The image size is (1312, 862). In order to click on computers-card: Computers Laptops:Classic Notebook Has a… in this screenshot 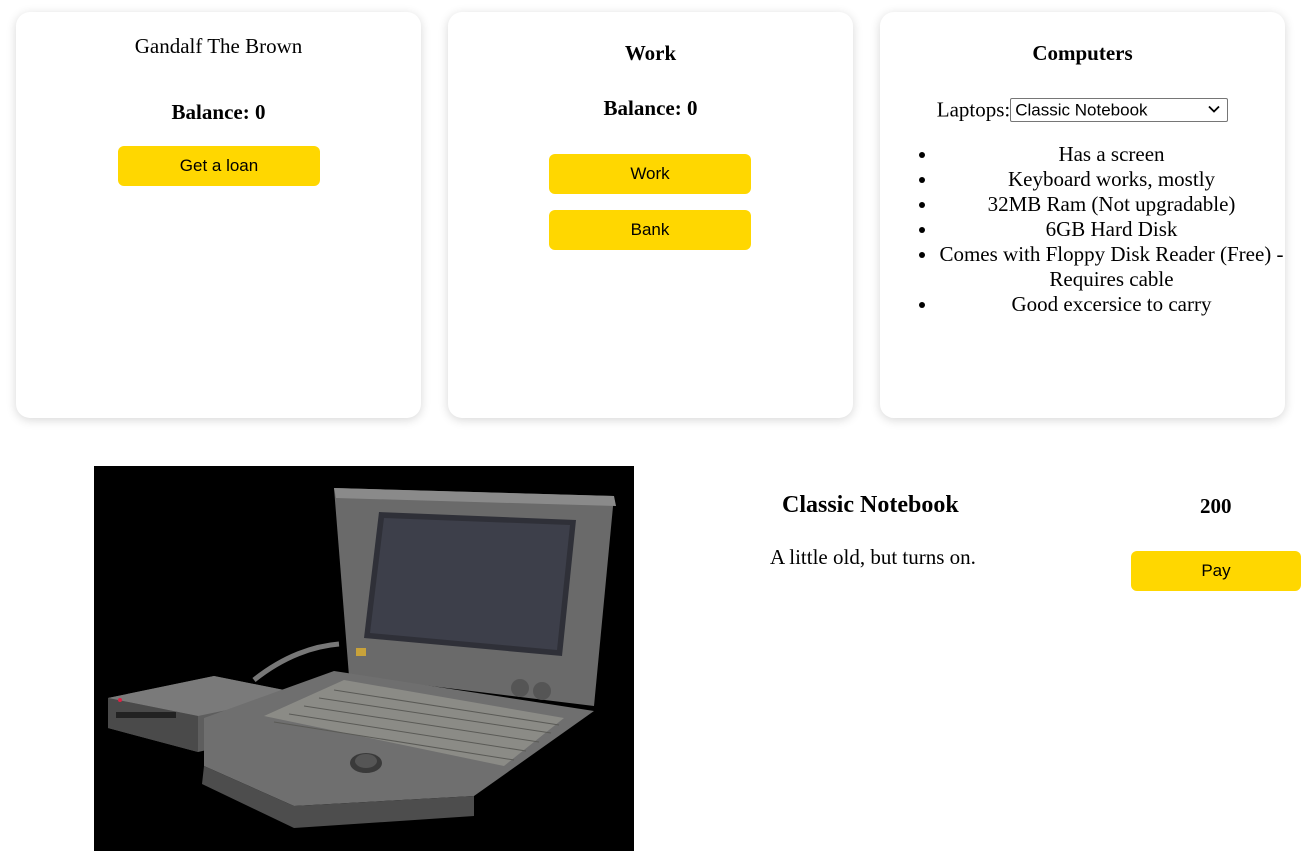, I will do `click(1082, 215)`.